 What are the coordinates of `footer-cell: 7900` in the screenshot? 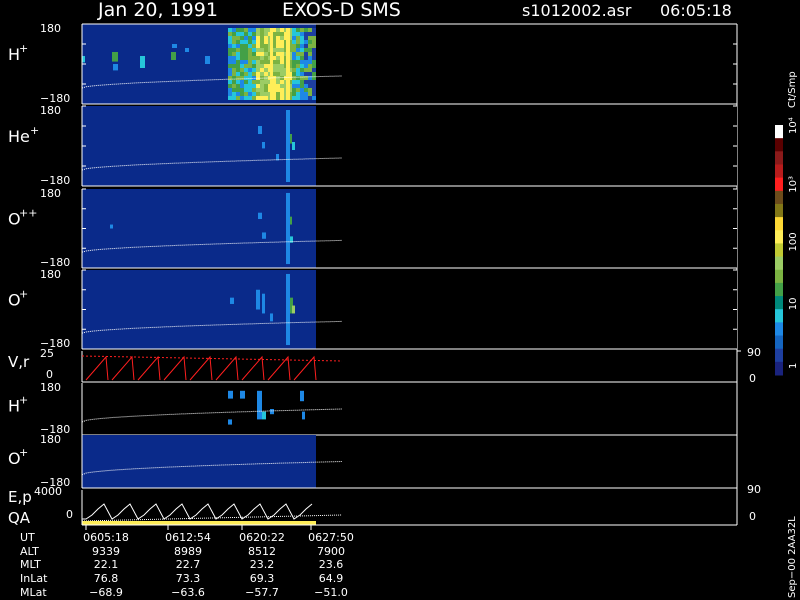 It's located at (331, 551).